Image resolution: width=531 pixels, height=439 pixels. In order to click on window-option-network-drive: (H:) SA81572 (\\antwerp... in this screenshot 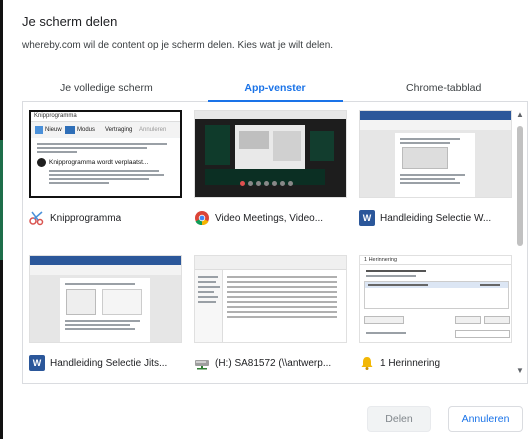, I will do `click(270, 319)`.